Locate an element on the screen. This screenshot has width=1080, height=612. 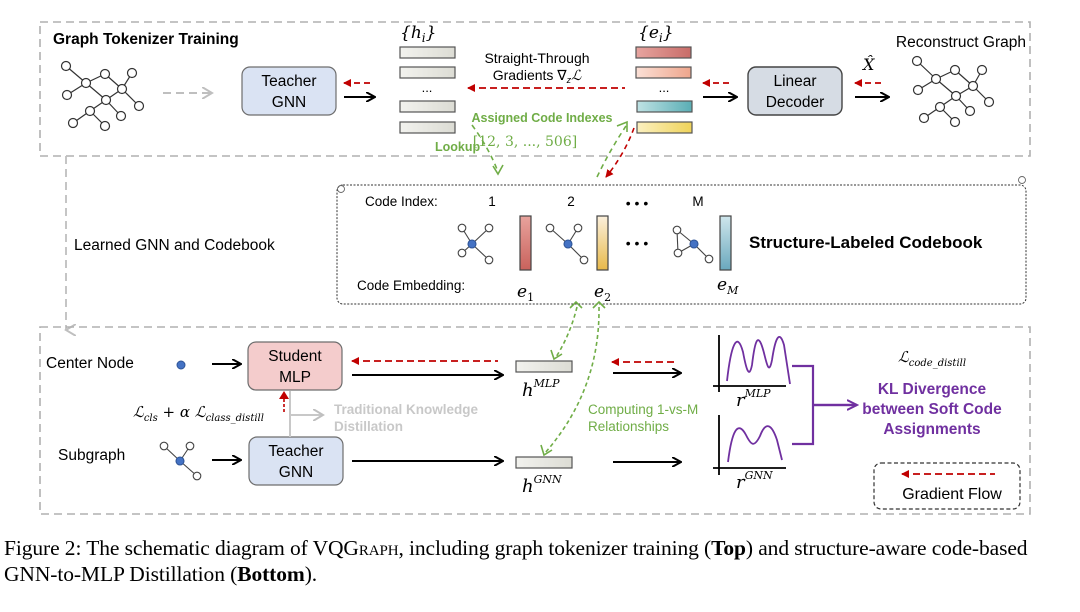
code-embedding-2: e2 is located at coordinates (602, 293).